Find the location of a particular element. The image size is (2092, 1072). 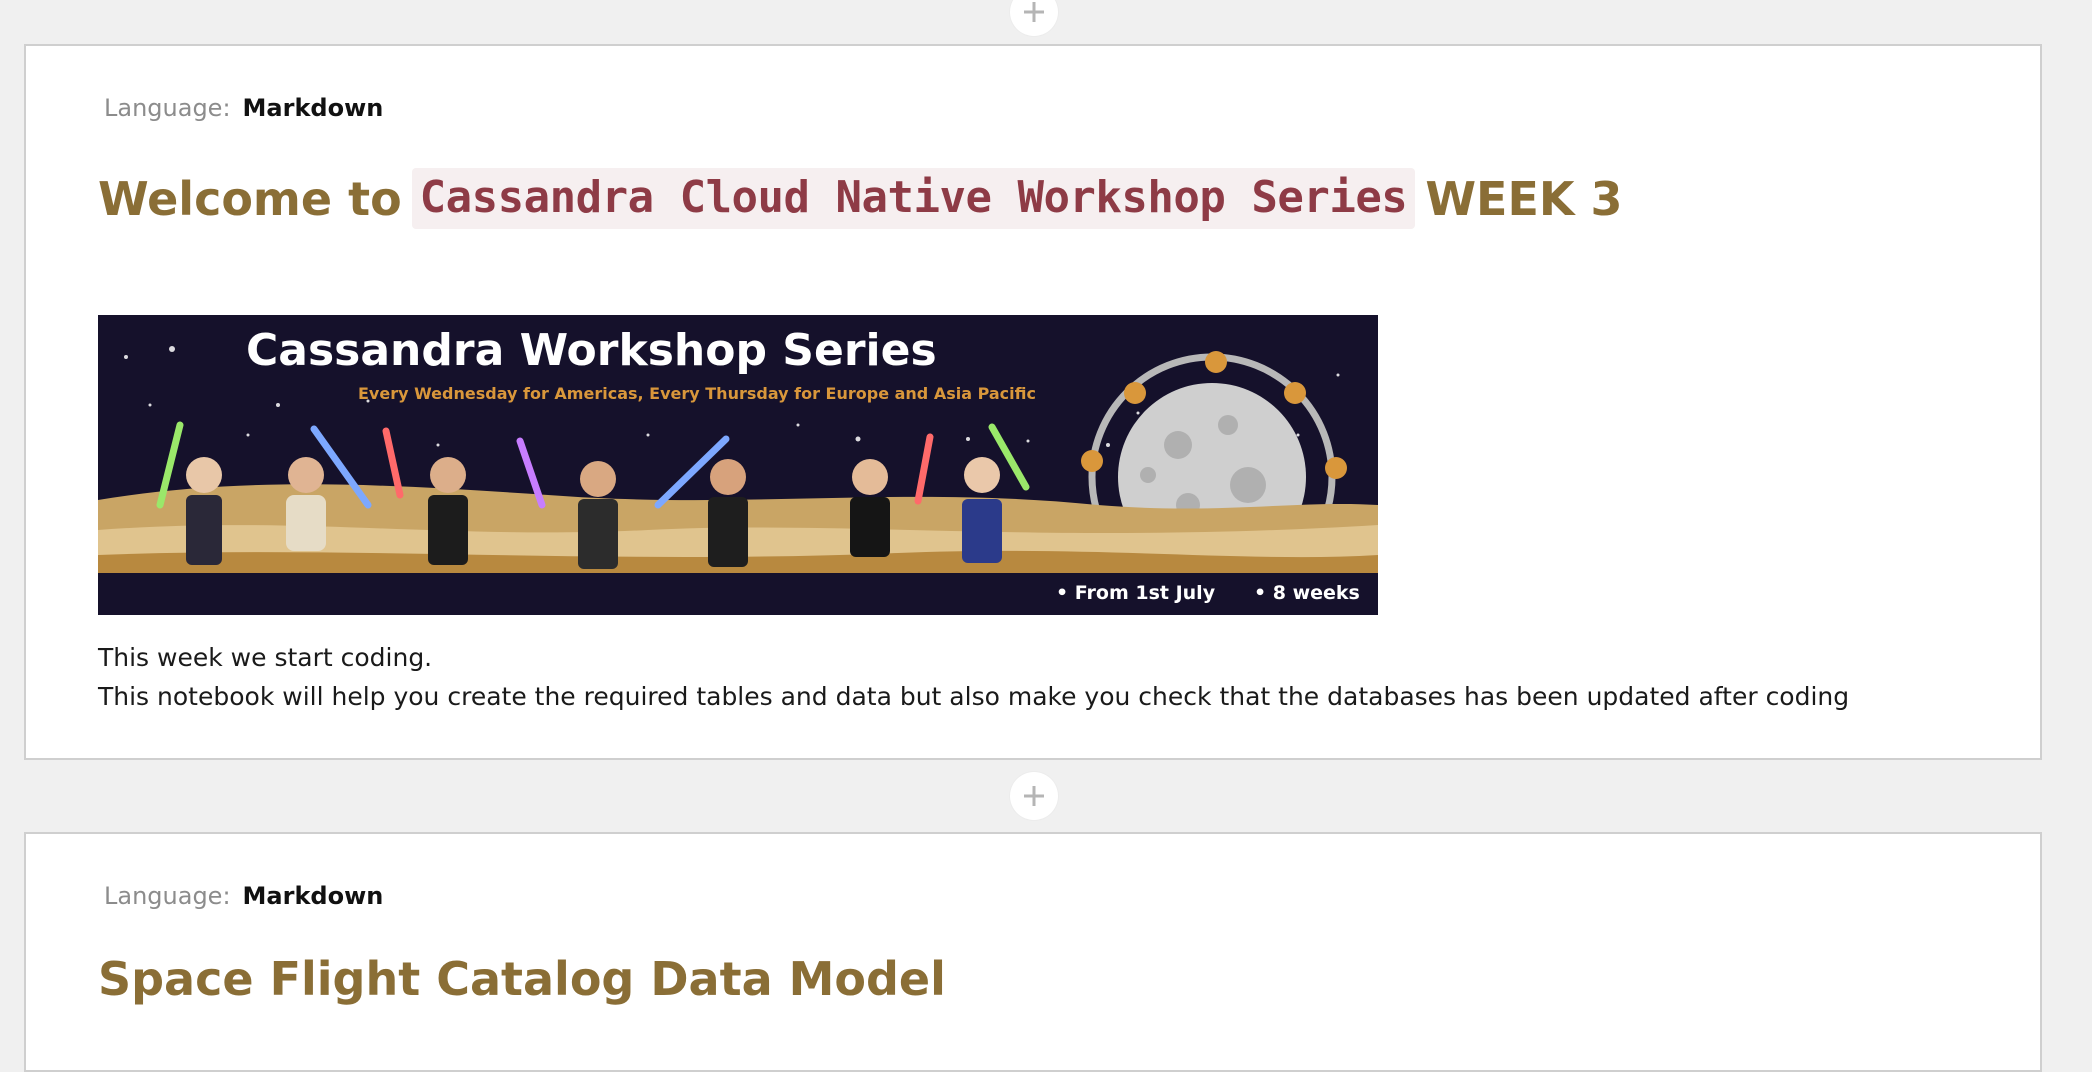

add-cell-button is located at coordinates (1034, 796).